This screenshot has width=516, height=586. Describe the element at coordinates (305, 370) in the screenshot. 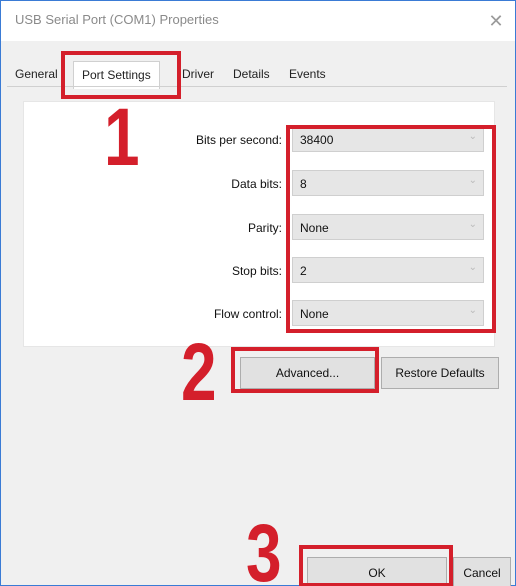

I see `step2-highlight` at that location.